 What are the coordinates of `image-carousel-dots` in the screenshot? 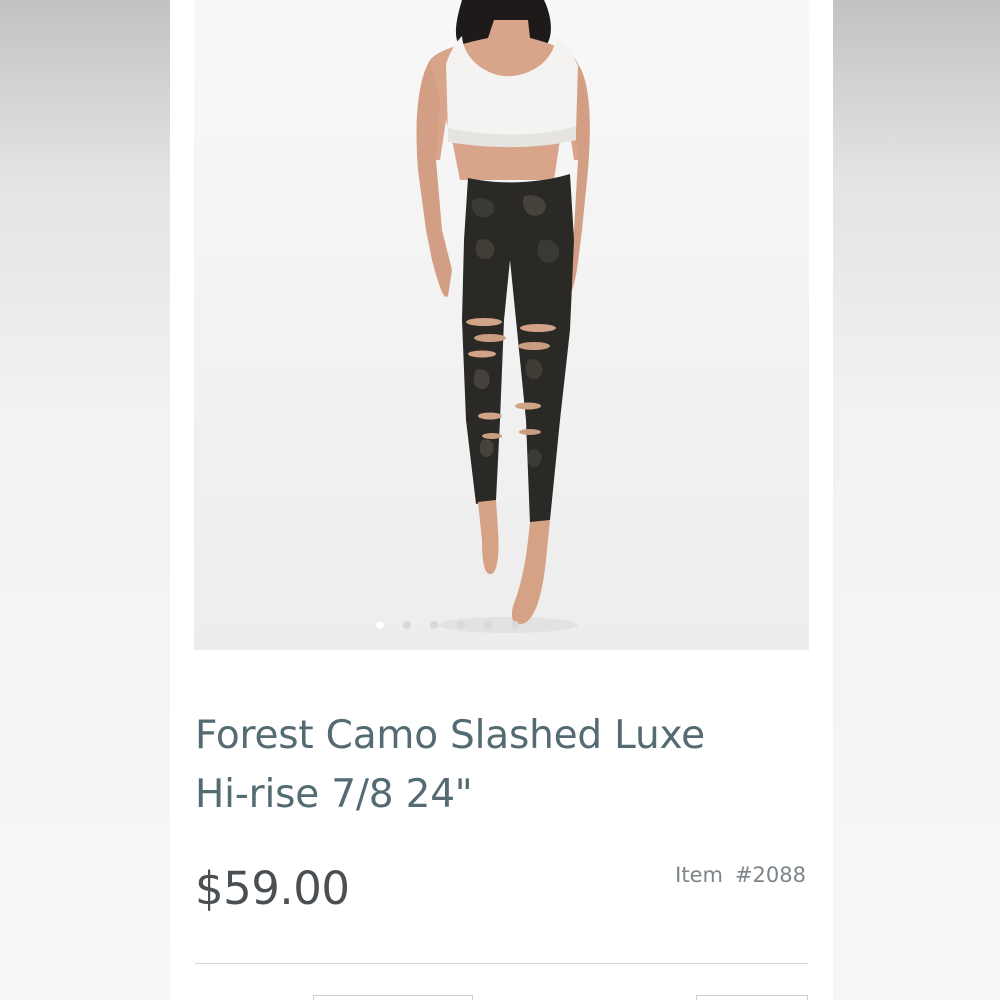 It's located at (462, 625).